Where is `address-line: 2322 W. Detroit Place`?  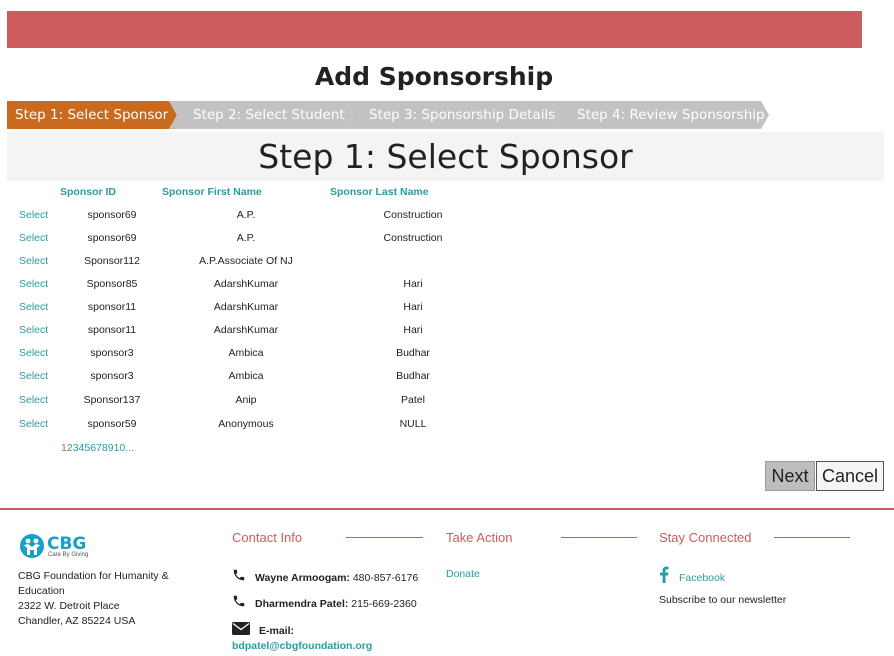
address-line: 2322 W. Detroit Place is located at coordinates (69, 606).